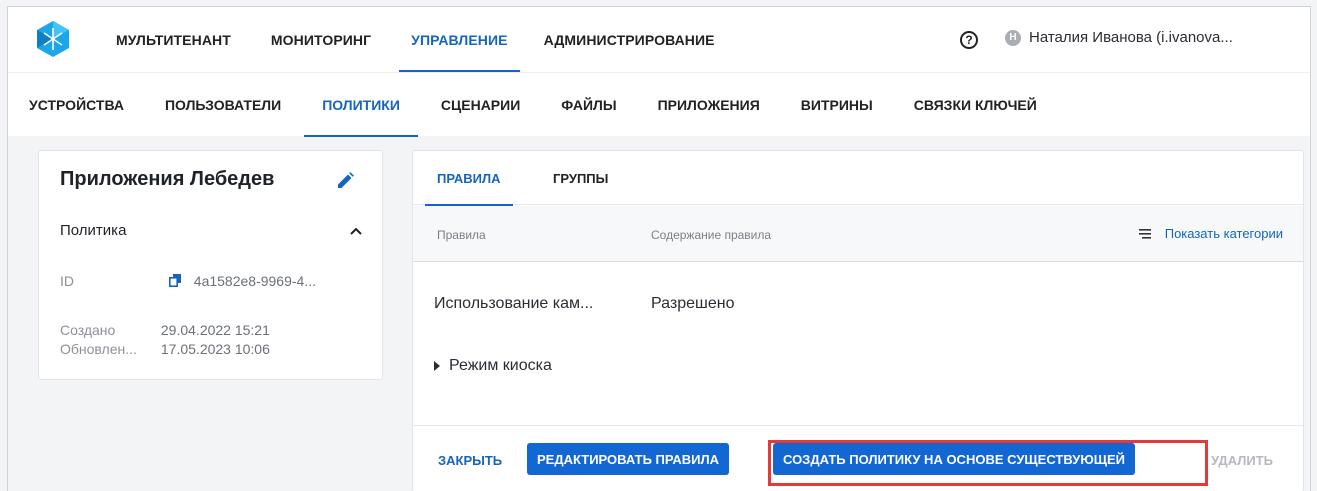  Describe the element at coordinates (629, 39) in the screenshot. I see `top-nav-administration: АДМИНИСТРИРОВАНИЕ` at that location.